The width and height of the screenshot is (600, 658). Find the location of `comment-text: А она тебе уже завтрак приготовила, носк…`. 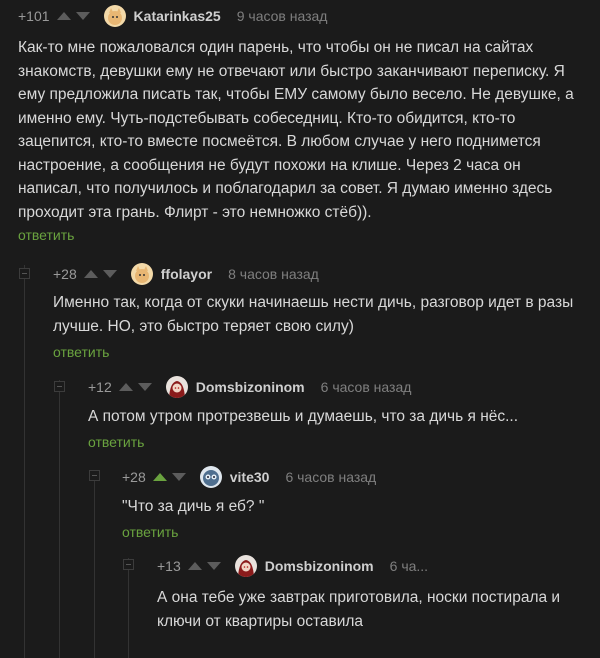

comment-text: А она тебе уже завтрак приготовила, носк… is located at coordinates (359, 609).